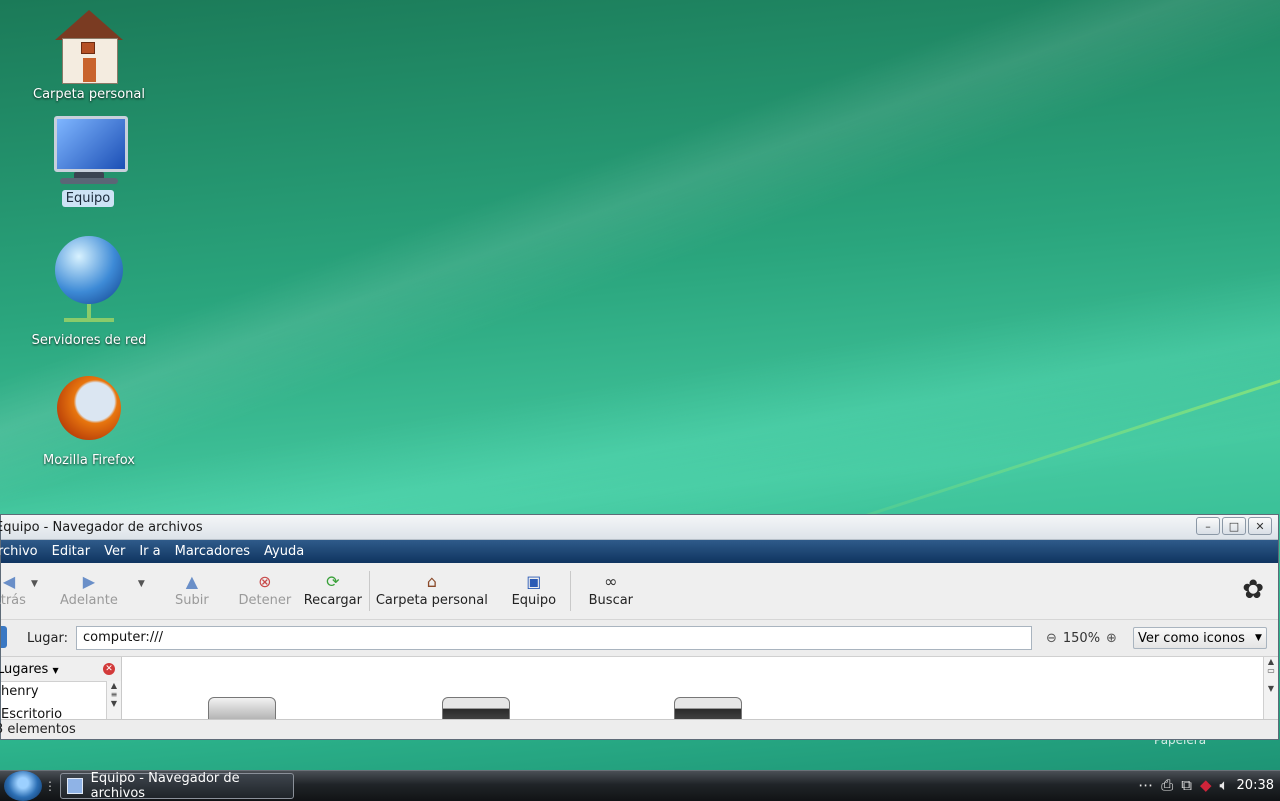  What do you see at coordinates (109, 669) in the screenshot?
I see `close-sidebar-icon: ✕` at bounding box center [109, 669].